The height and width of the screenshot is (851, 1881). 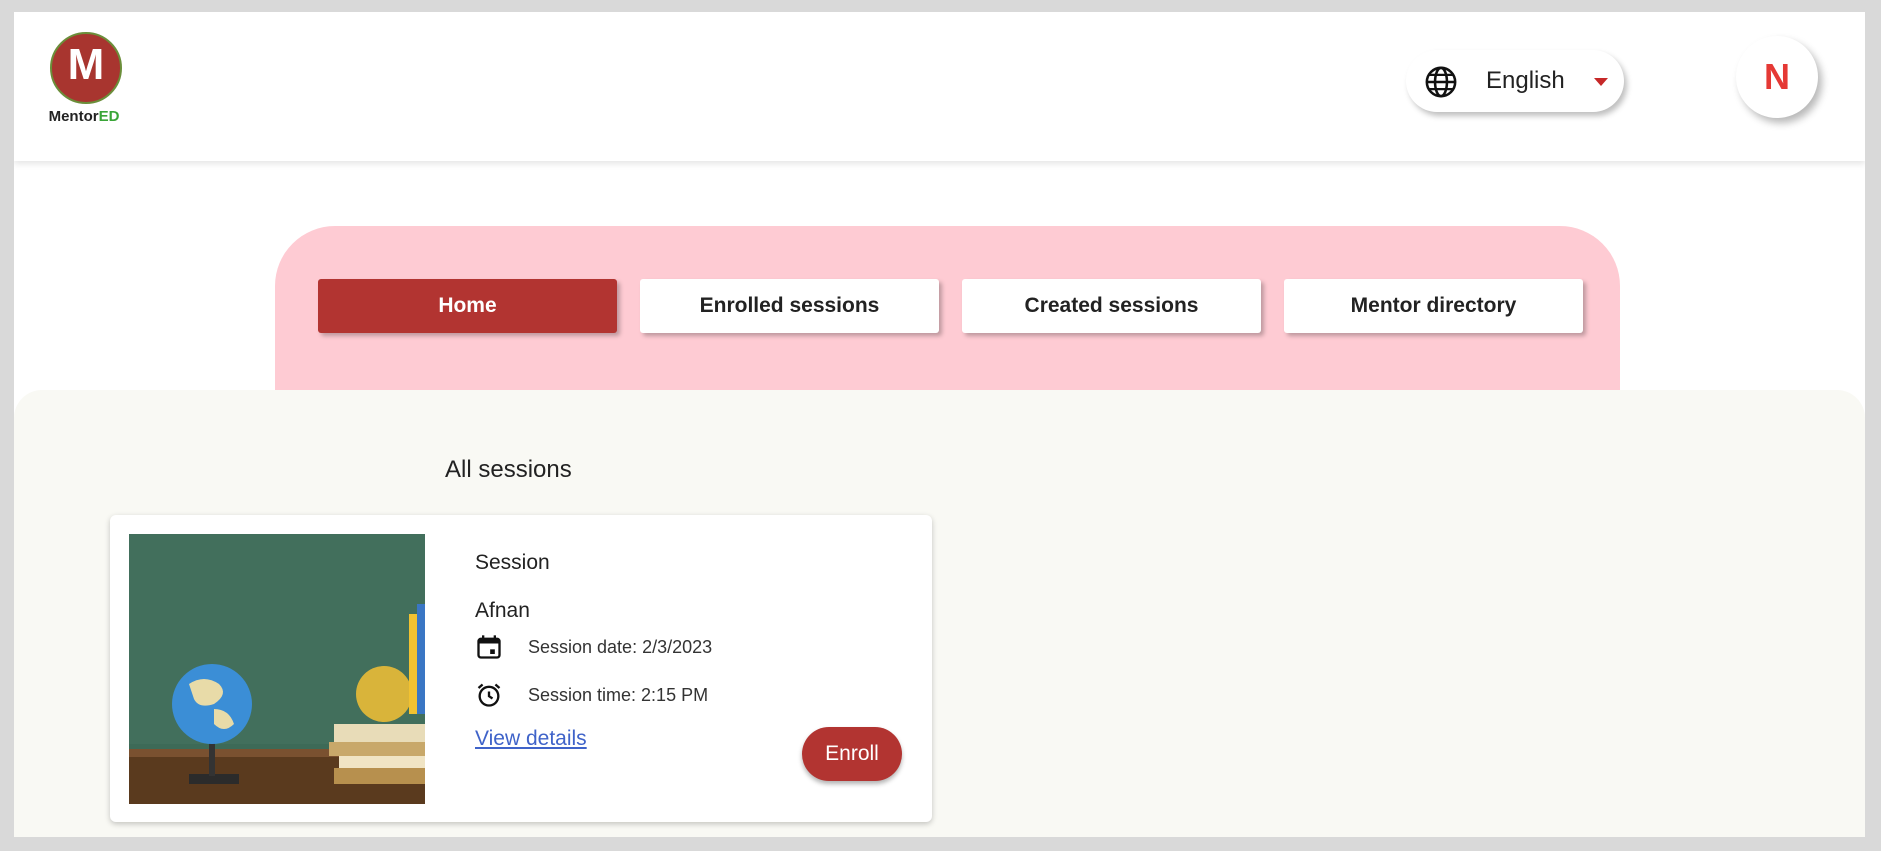 I want to click on logo-wordmark: MentorED, so click(x=84, y=116).